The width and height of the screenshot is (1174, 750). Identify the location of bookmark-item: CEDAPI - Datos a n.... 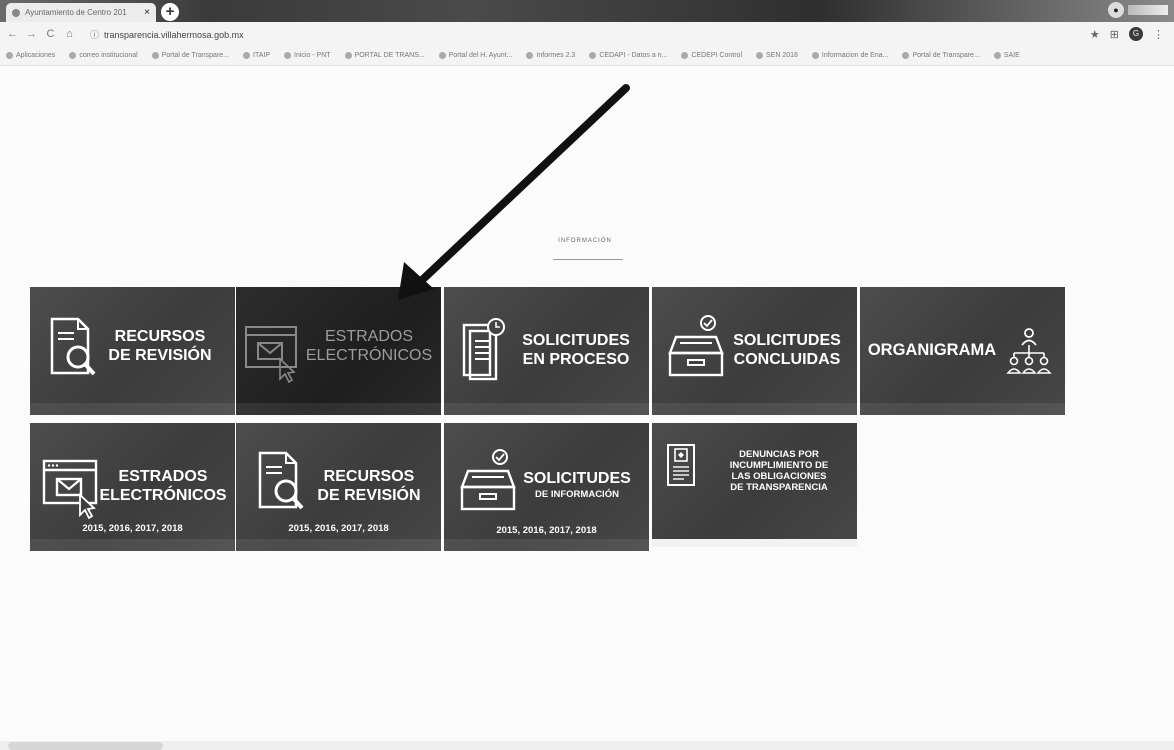
(628, 55).